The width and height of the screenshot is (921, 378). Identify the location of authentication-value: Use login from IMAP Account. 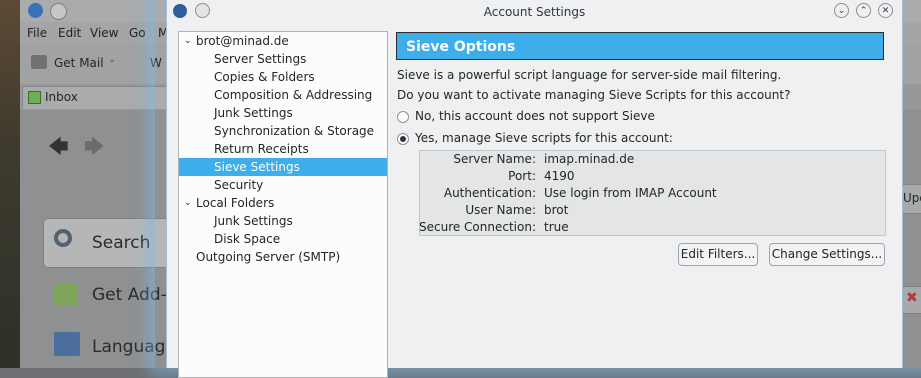
(630, 193).